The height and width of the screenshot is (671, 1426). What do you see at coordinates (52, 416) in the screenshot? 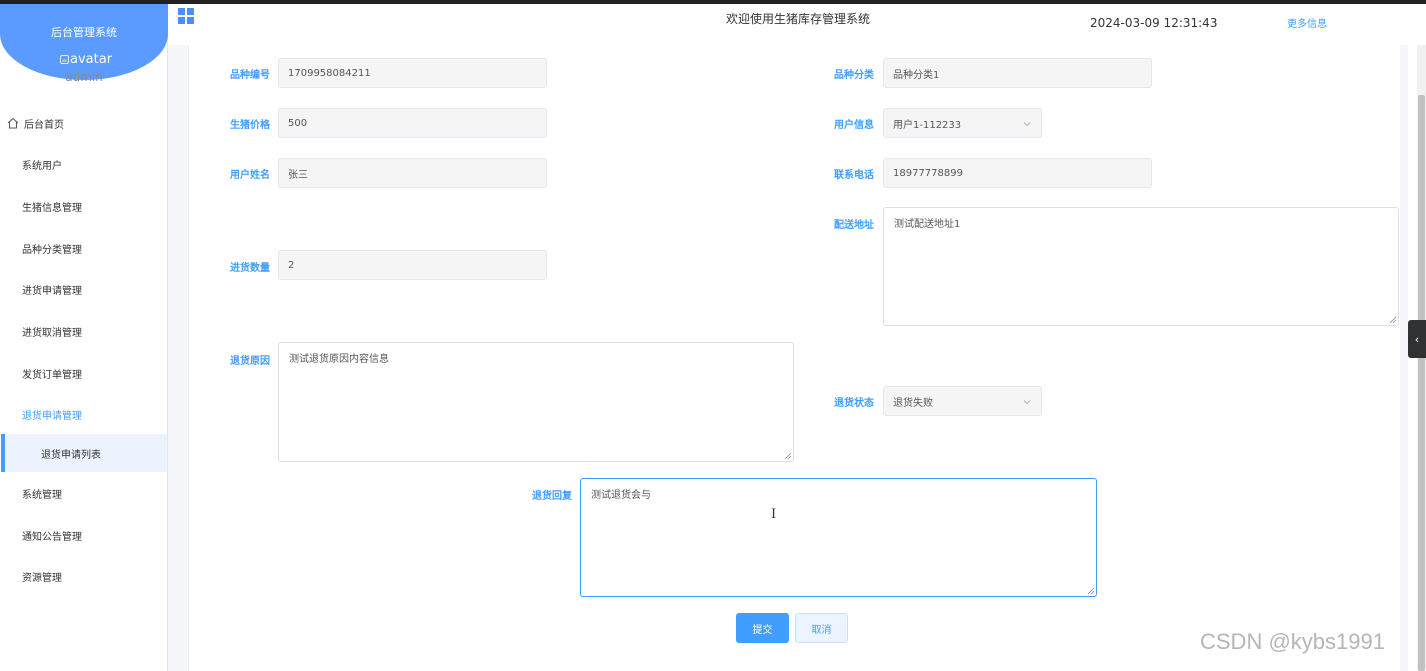
I see `sidebar-item-label: 退货申请管理` at bounding box center [52, 416].